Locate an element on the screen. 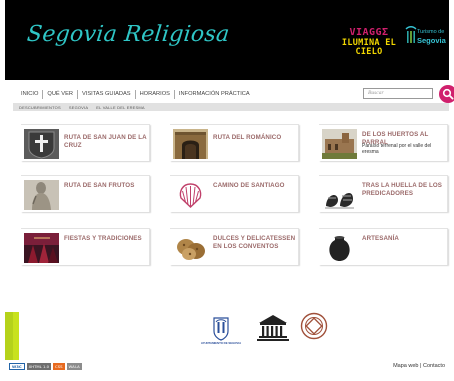 The width and height of the screenshot is (454, 381). tourism-logo: Turismo de Segovia is located at coordinates (426, 37).